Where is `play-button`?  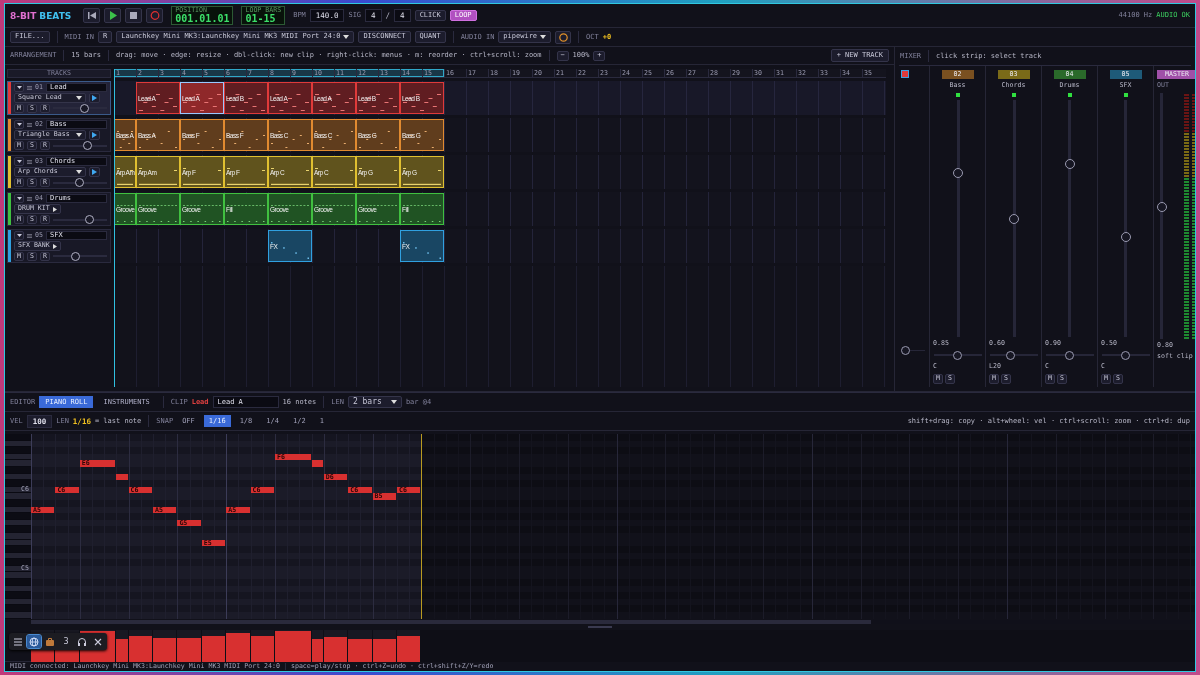
play-button is located at coordinates (113, 15).